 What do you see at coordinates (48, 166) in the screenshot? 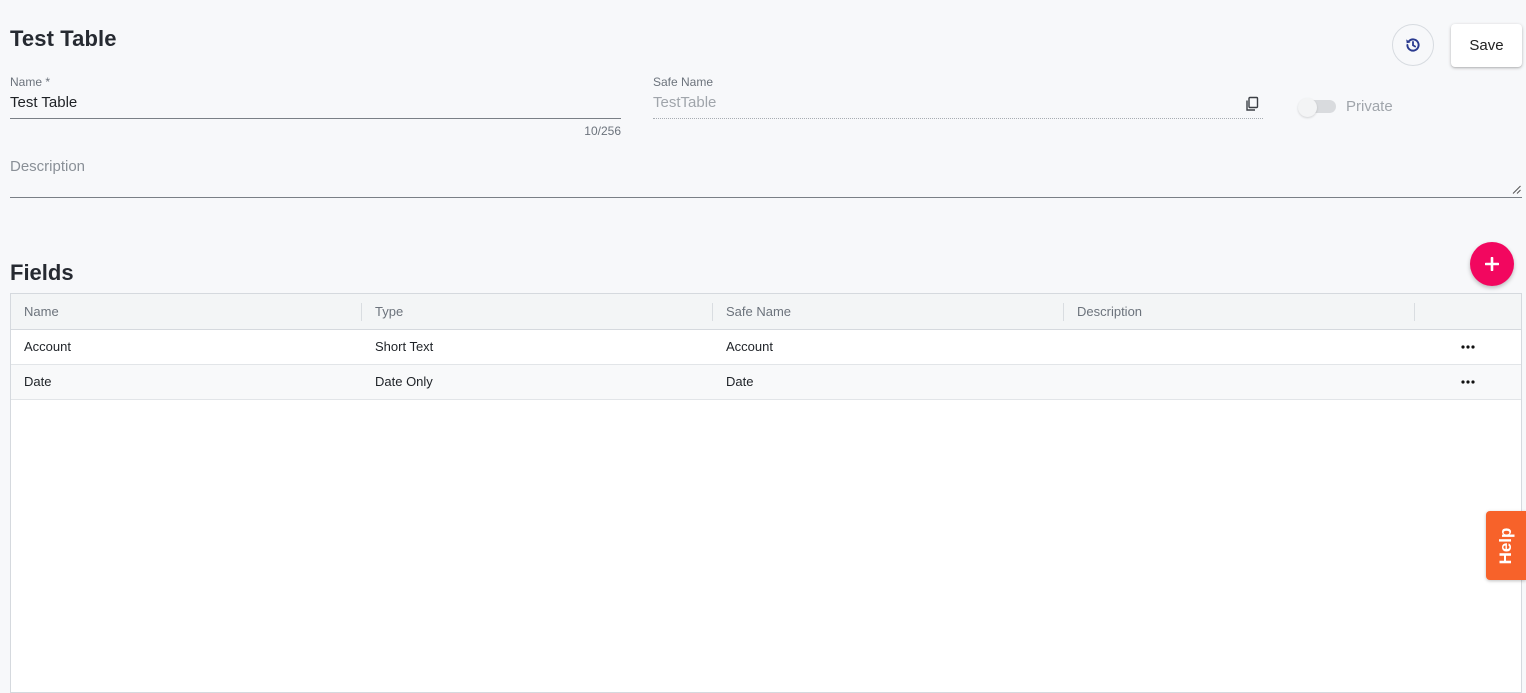
I see `description-placeholder: Description` at bounding box center [48, 166].